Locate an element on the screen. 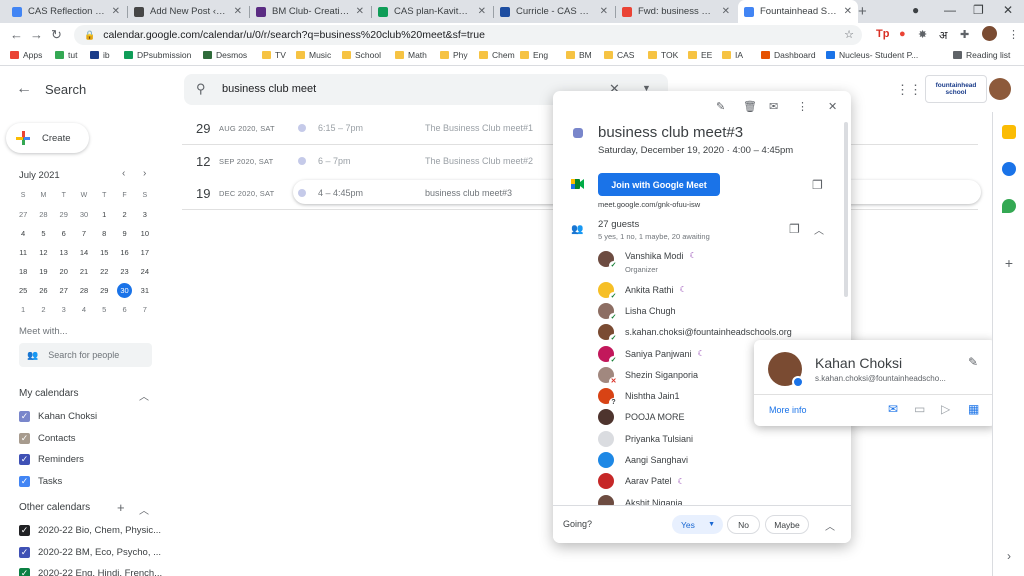 The image size is (1024, 576). bookmark-item: DPsubmission is located at coordinates (157, 55).